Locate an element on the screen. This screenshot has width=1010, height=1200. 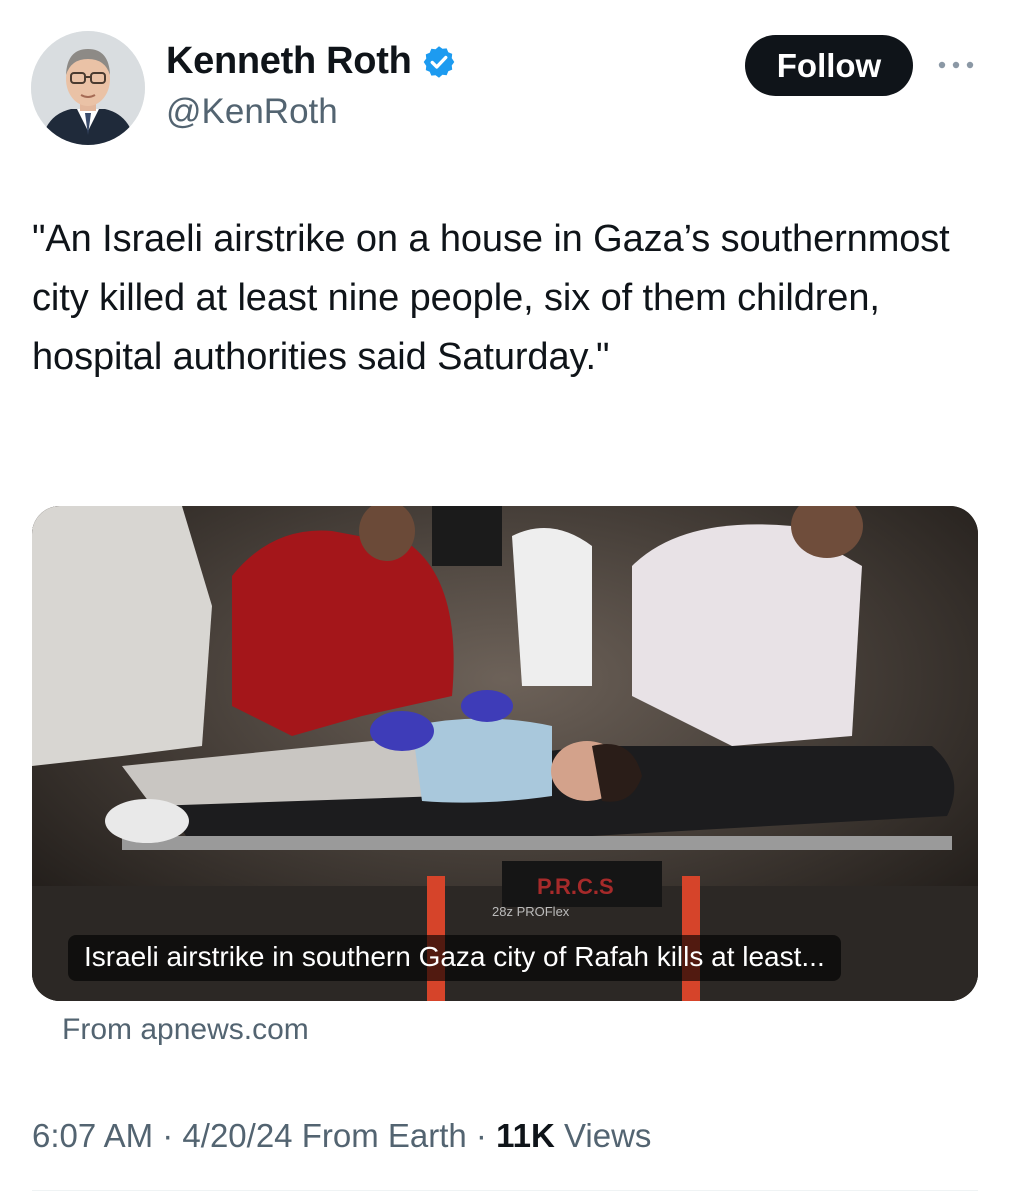
author-handle: @KenRoth is located at coordinates (252, 112).